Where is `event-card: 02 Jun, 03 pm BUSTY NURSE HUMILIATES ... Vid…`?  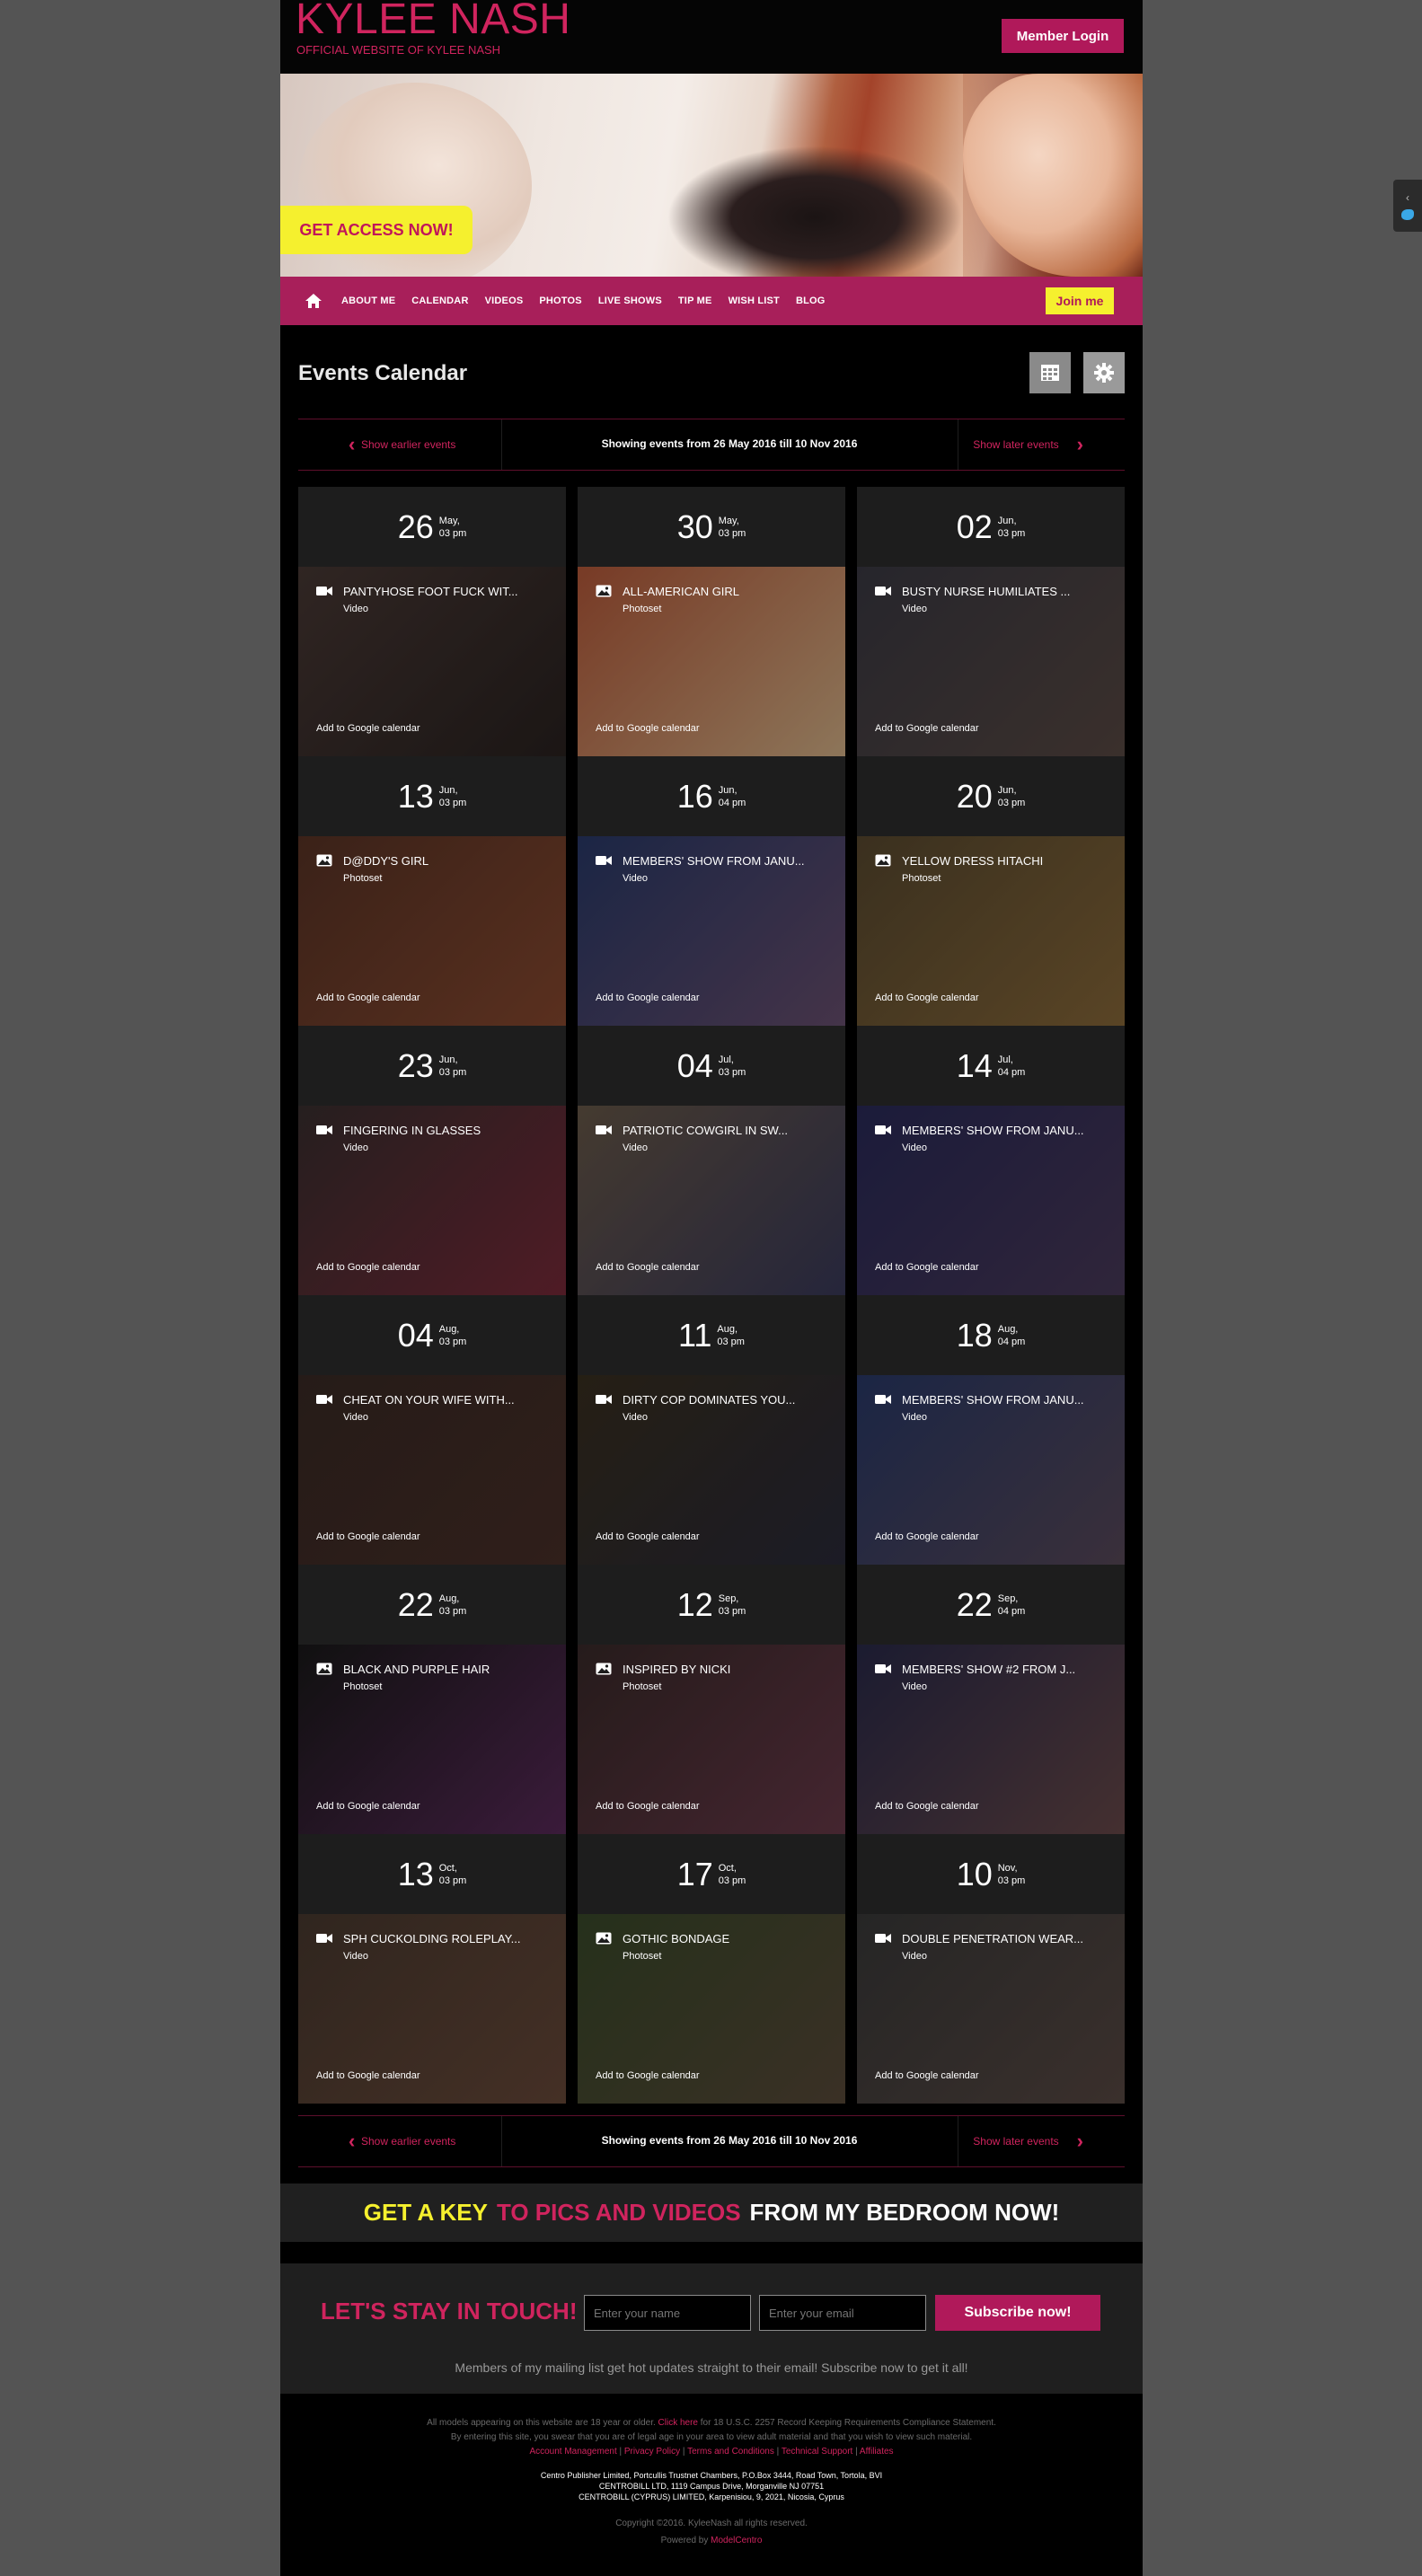 event-card: 02 Jun, 03 pm BUSTY NURSE HUMILIATES ... Vid… is located at coordinates (991, 621).